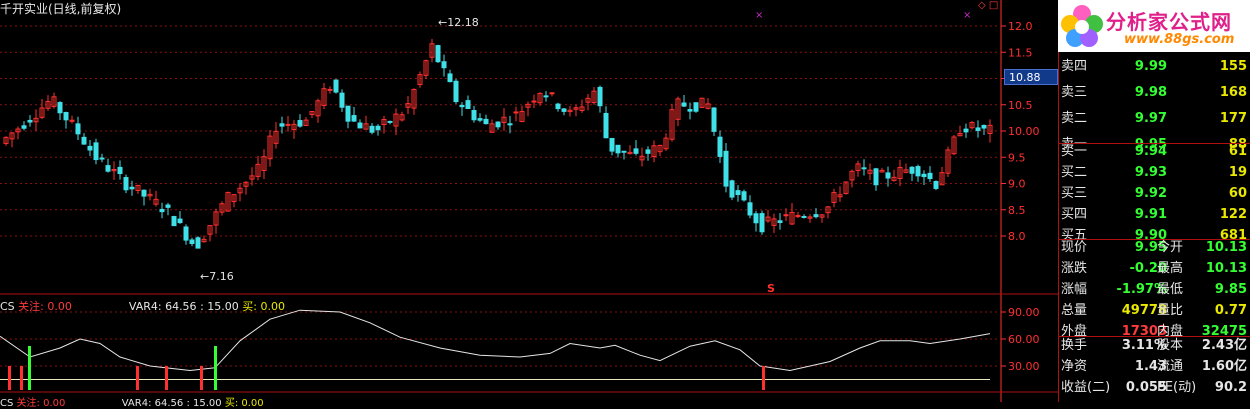 This screenshot has height=409, width=1250. What do you see at coordinates (1224, 345) in the screenshot?
I see `stat-value: 2.43亿` at bounding box center [1224, 345].